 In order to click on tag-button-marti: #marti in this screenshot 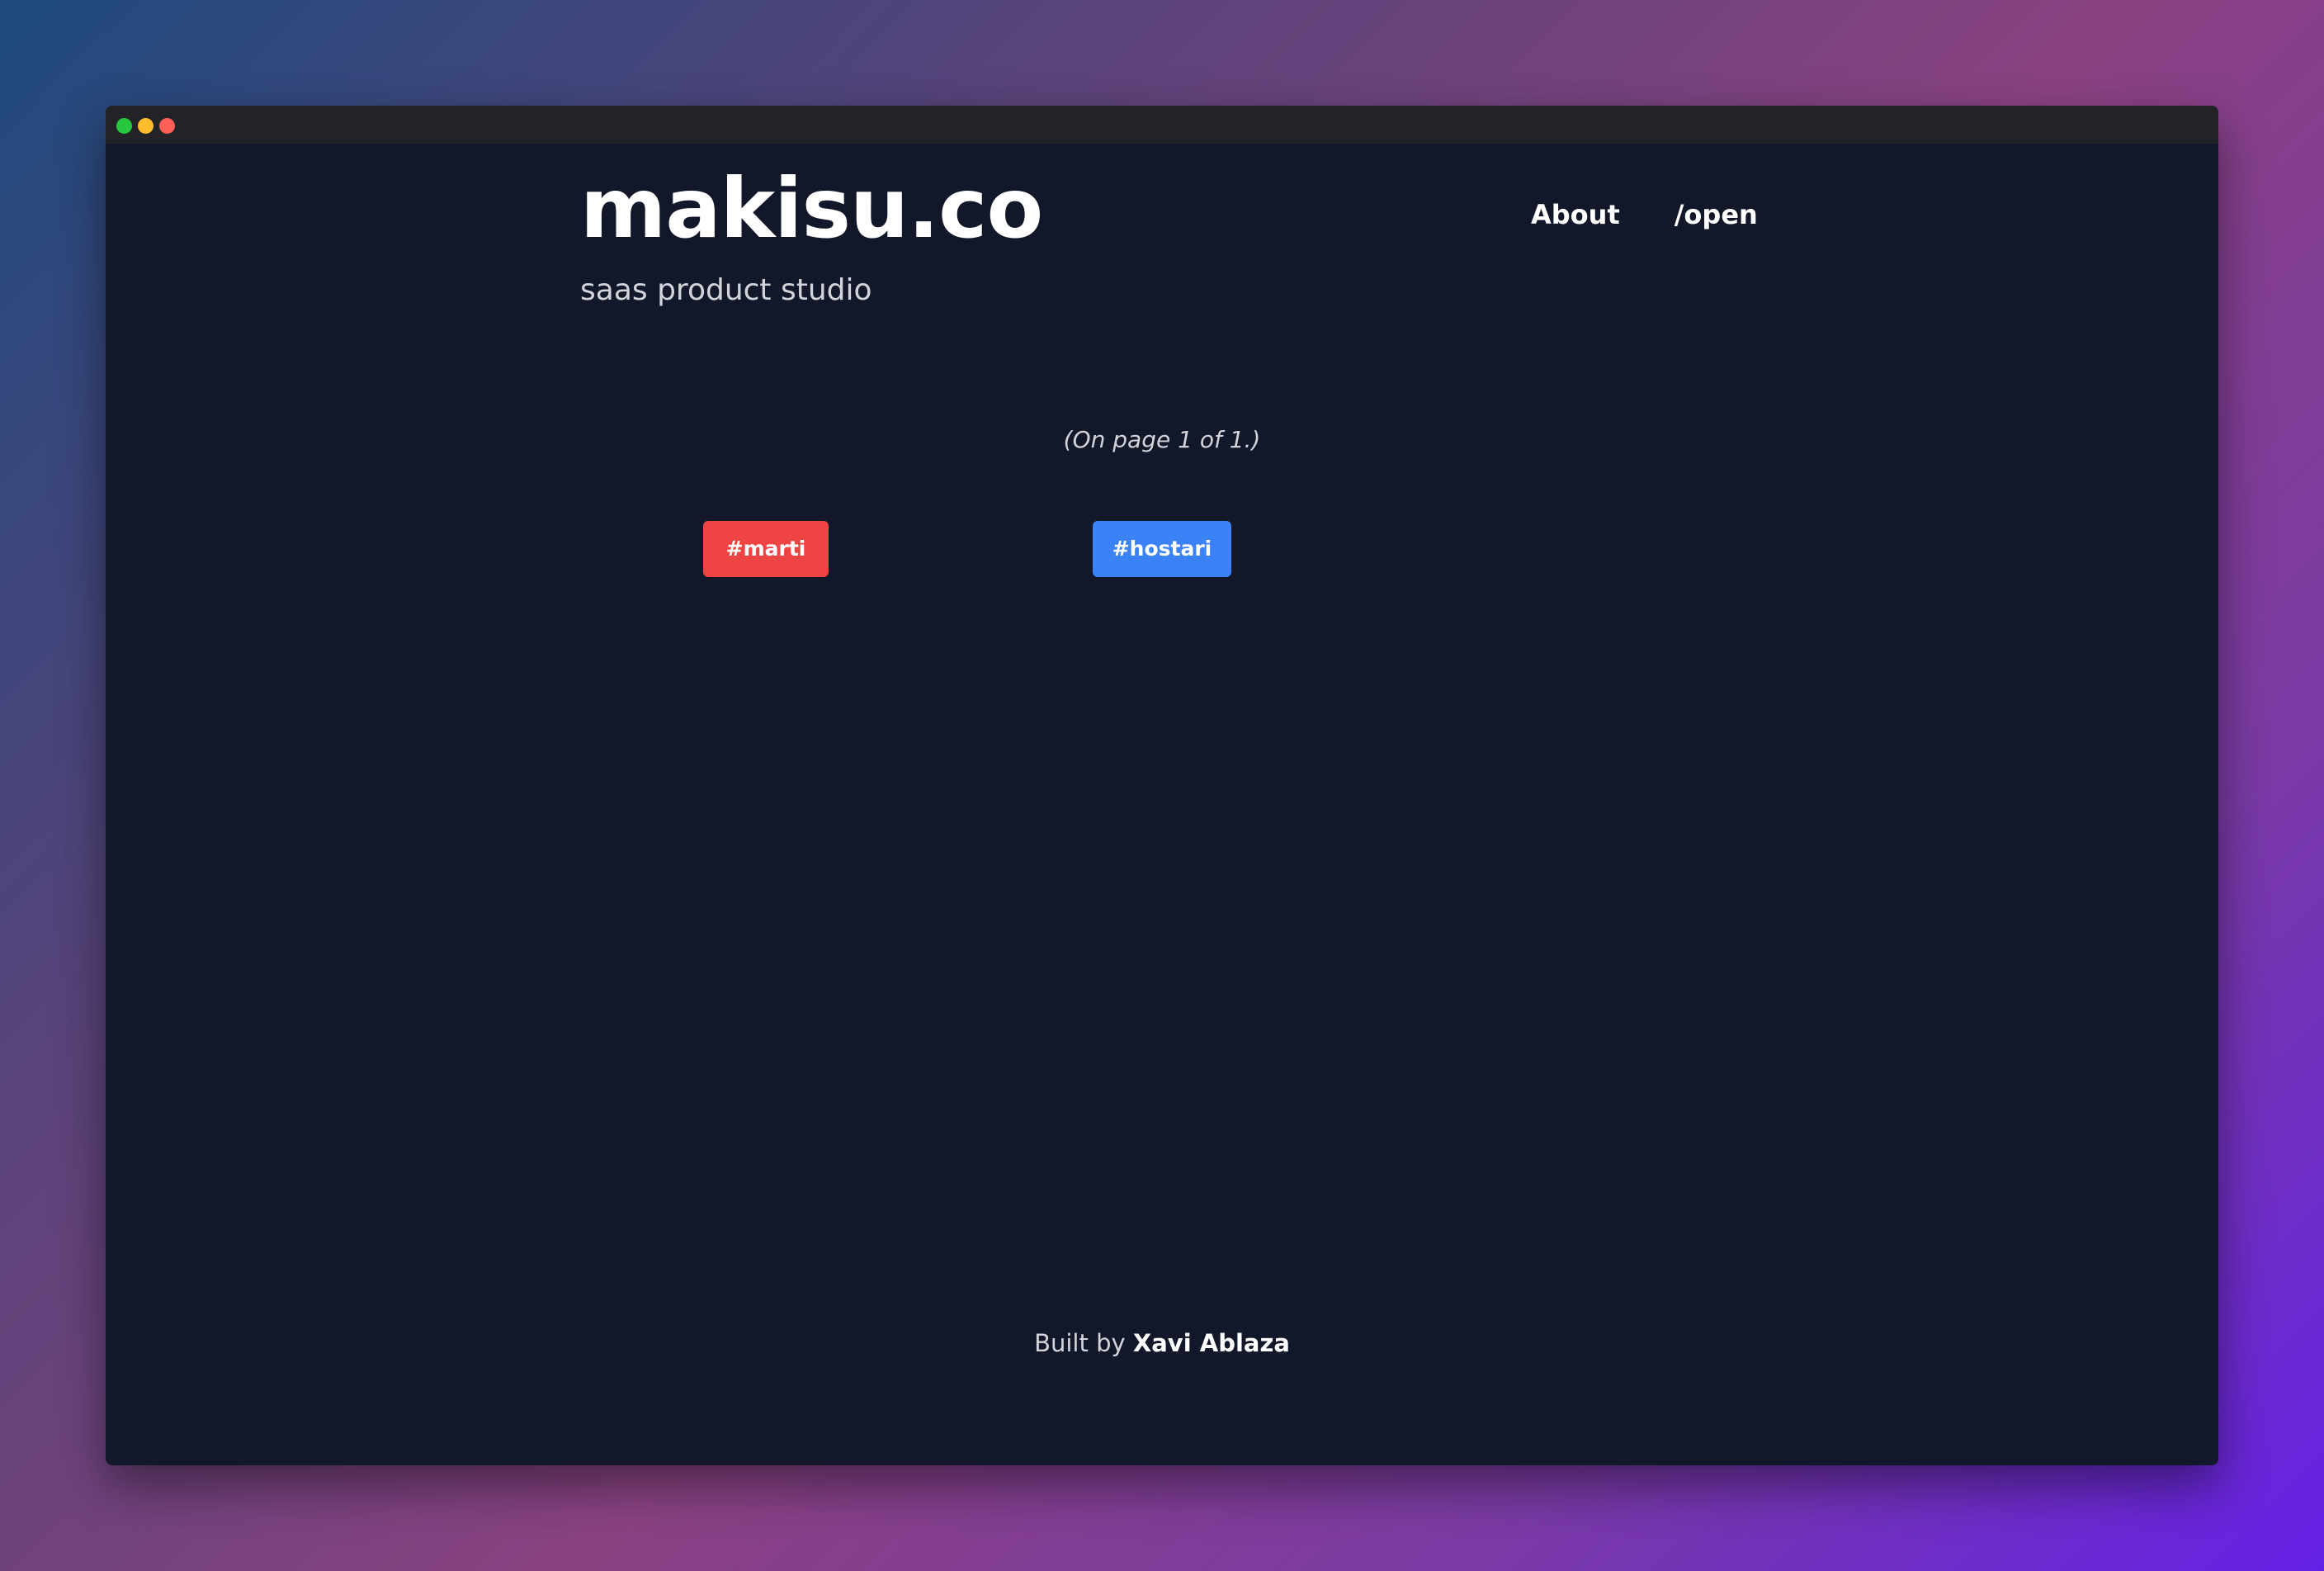, I will do `click(766, 549)`.